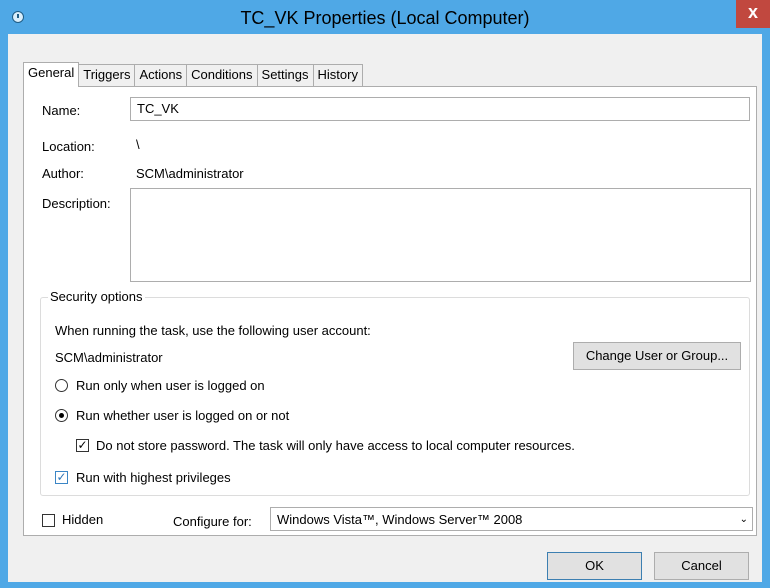 This screenshot has width=770, height=588. Describe the element at coordinates (158, 108) in the screenshot. I see `name-value: TC_VK` at that location.